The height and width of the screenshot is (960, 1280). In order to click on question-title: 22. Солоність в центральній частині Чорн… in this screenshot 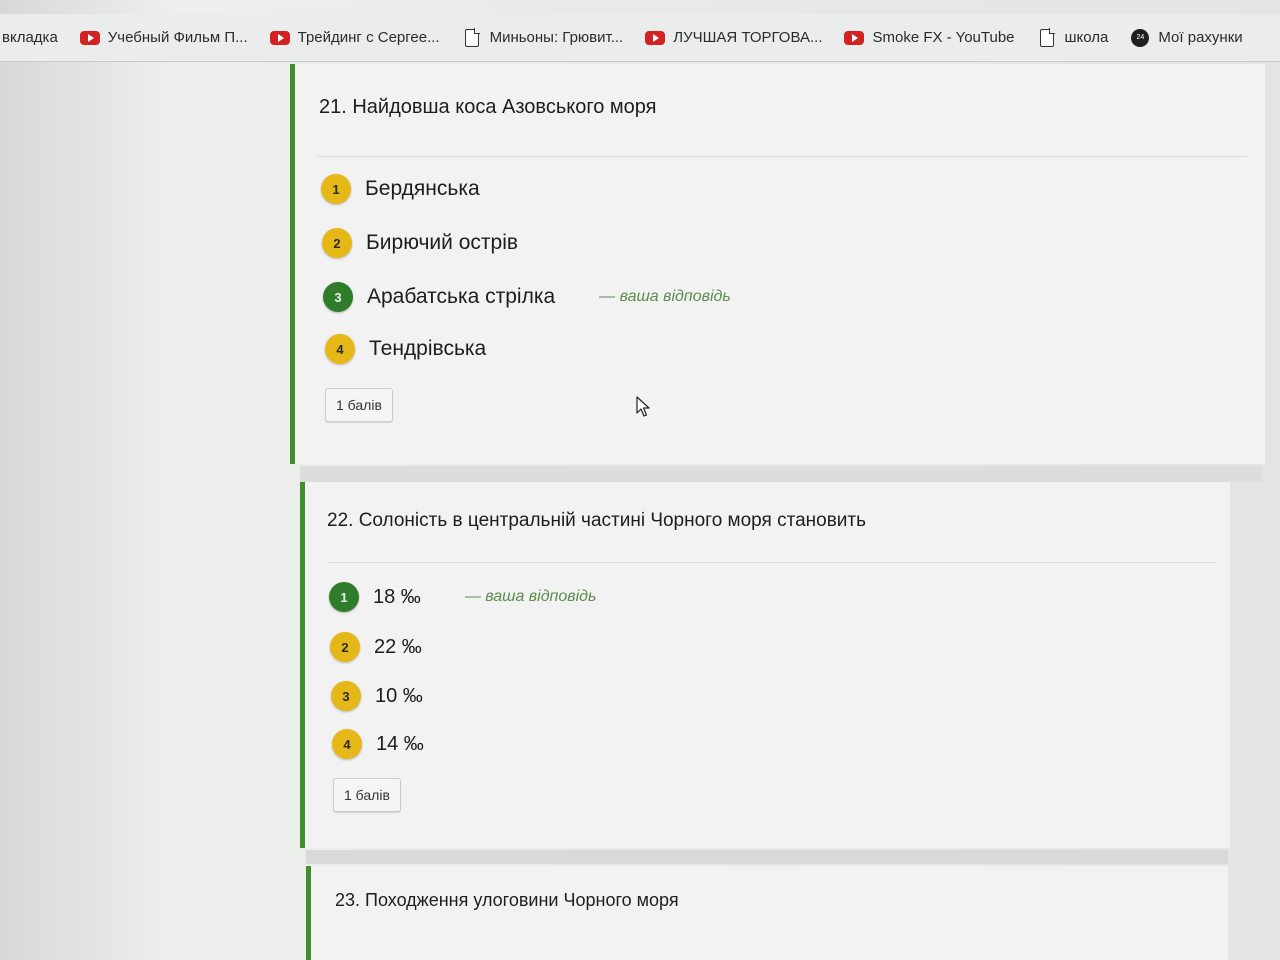, I will do `click(597, 520)`.